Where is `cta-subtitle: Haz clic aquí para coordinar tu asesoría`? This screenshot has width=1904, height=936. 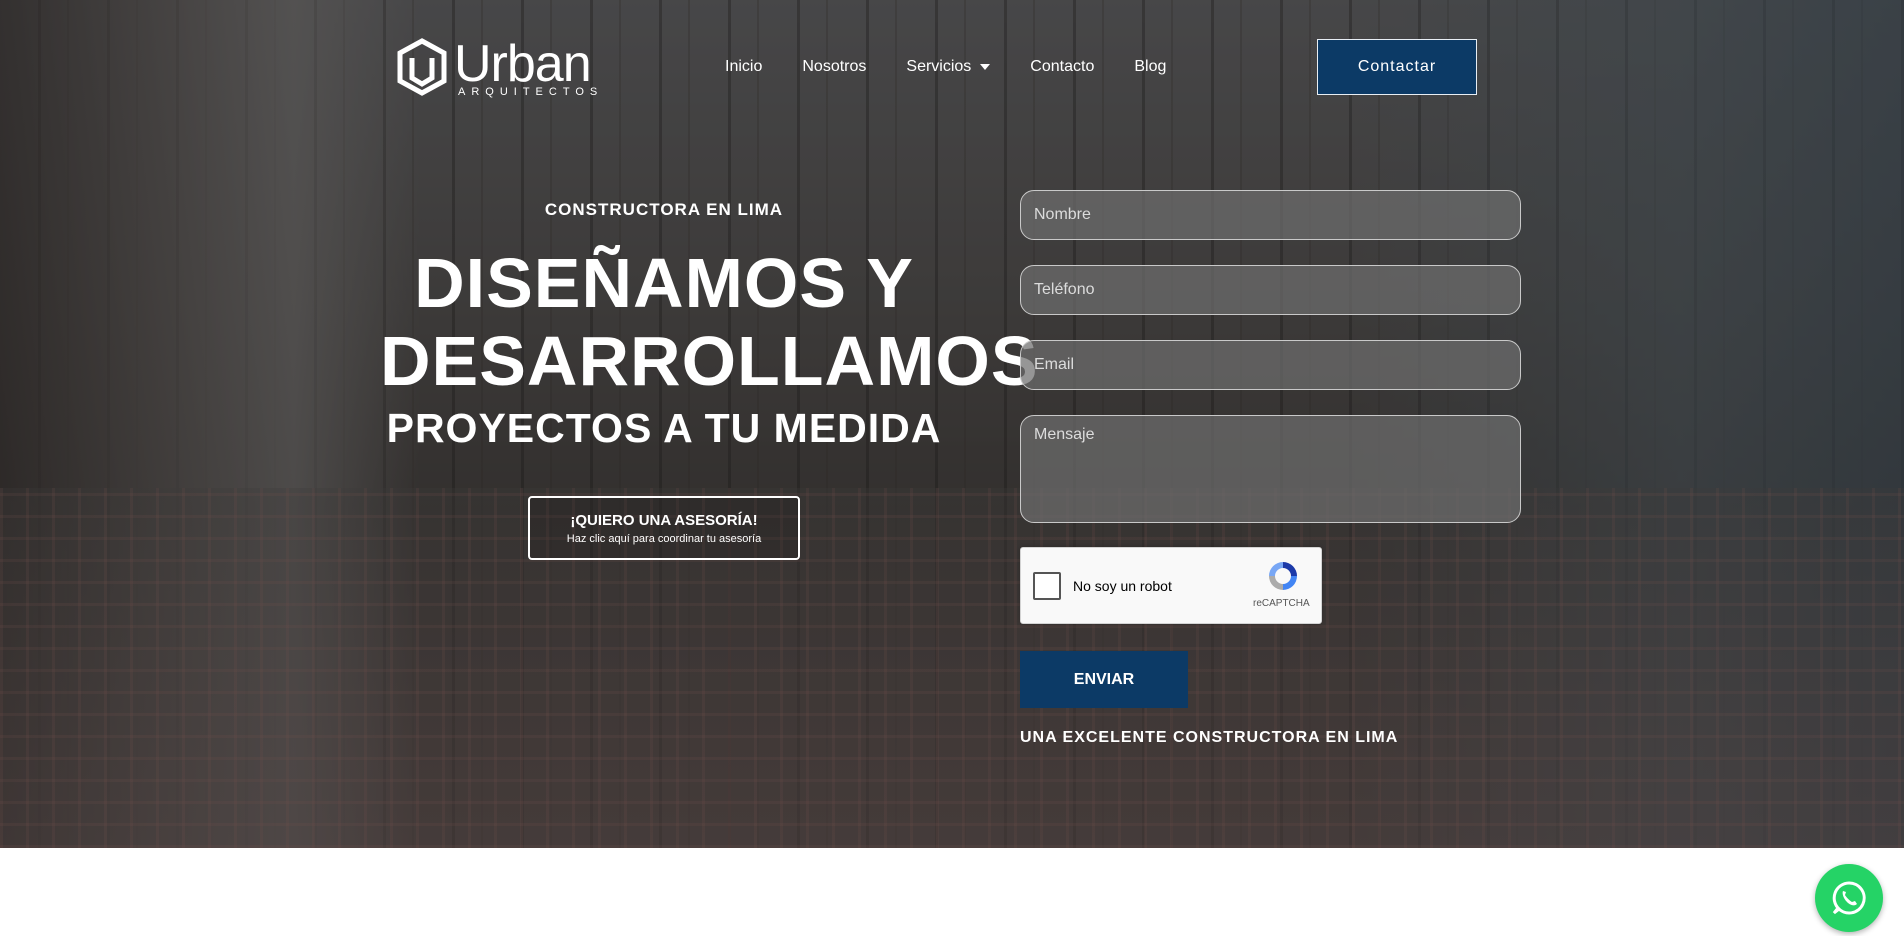
cta-subtitle: Haz clic aquí para coordinar tu asesoría is located at coordinates (664, 538).